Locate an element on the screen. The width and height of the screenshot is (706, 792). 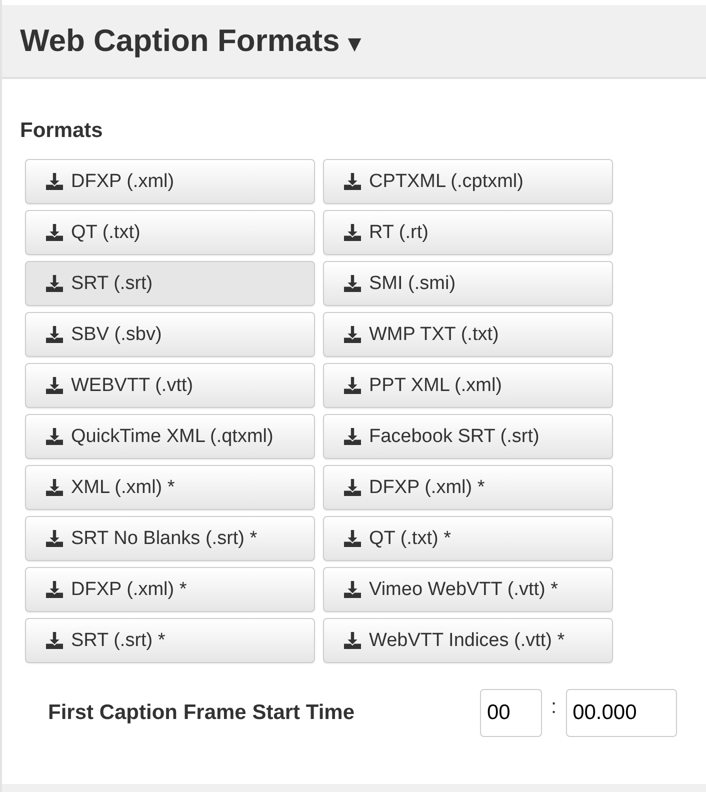
download-button: SBV (.sbv) is located at coordinates (170, 334).